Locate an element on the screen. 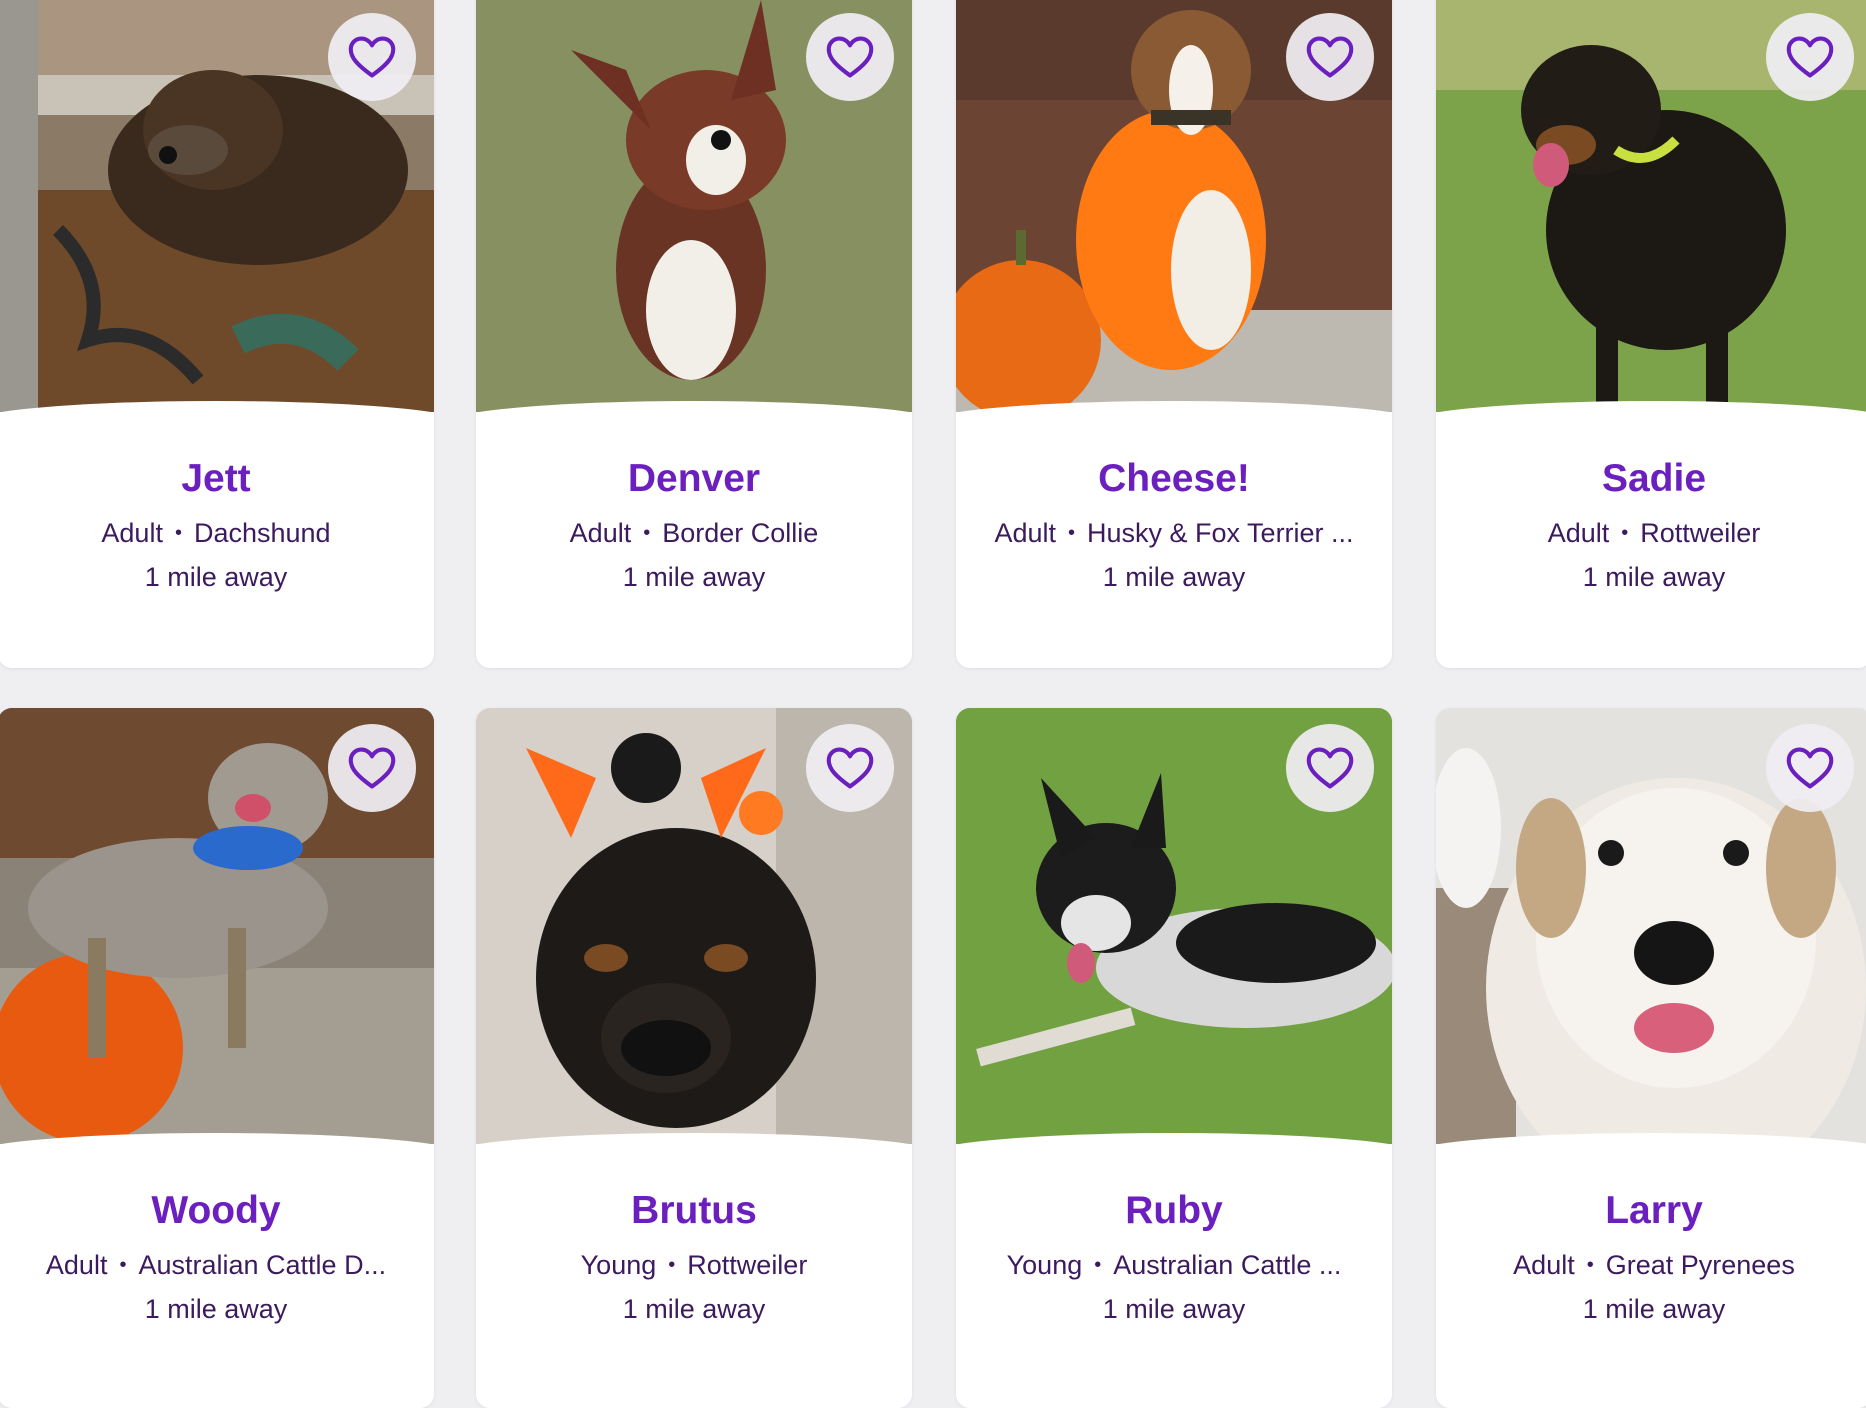 The image size is (1866, 1408). pet-name: Larry is located at coordinates (1651, 1211).